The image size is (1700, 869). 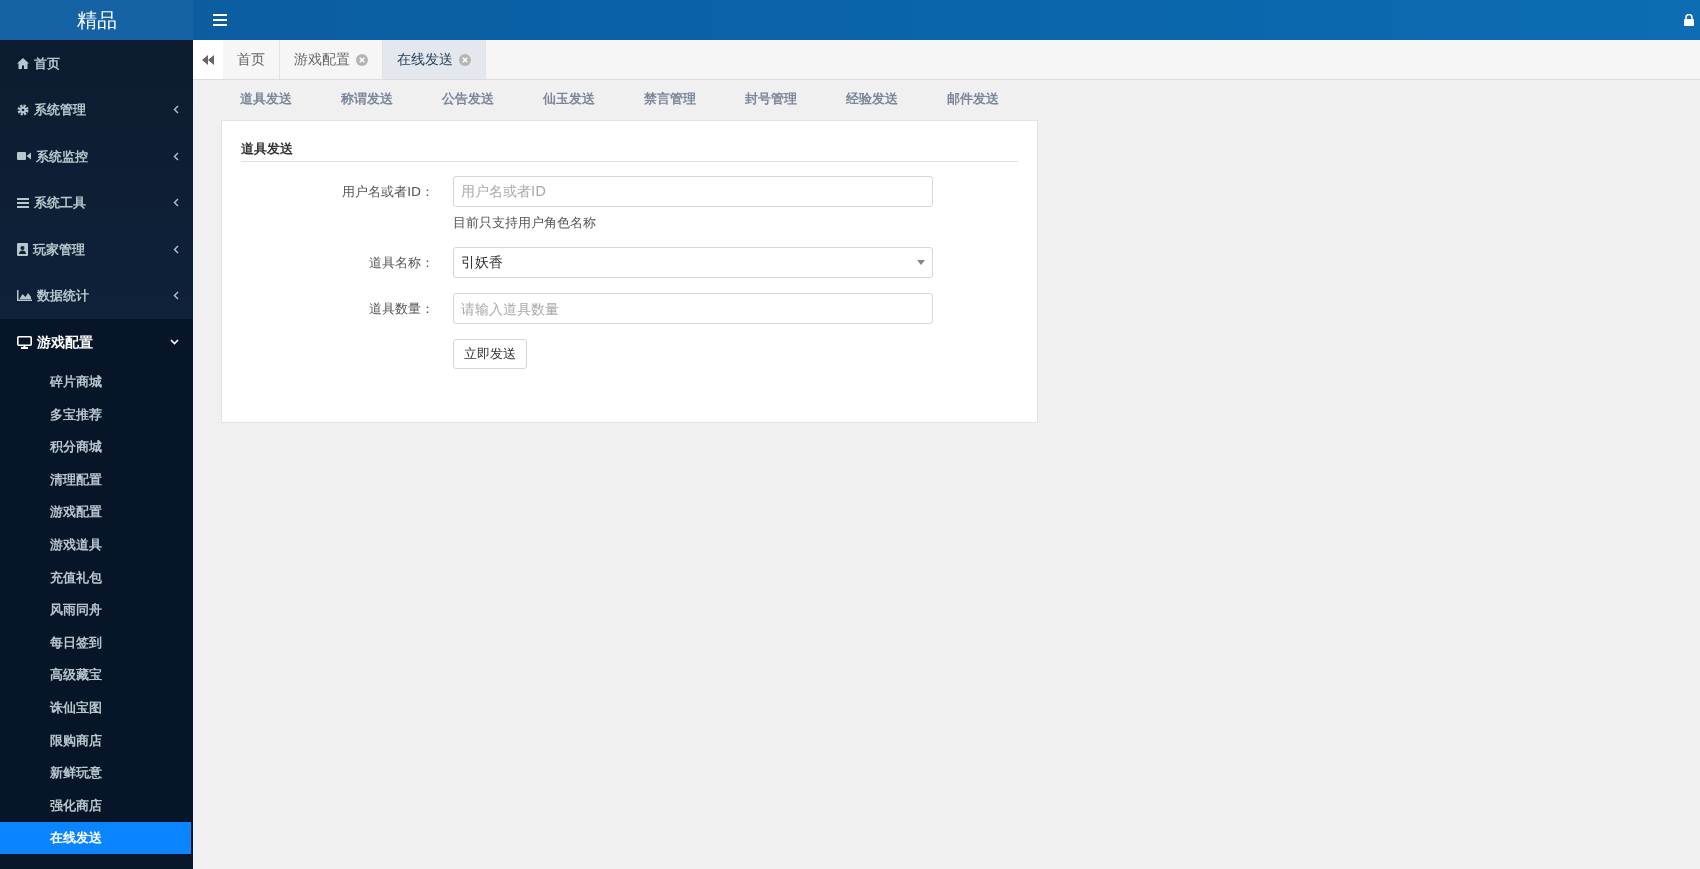 What do you see at coordinates (693, 191) in the screenshot?
I see `input-field: 用户名或者ID` at bounding box center [693, 191].